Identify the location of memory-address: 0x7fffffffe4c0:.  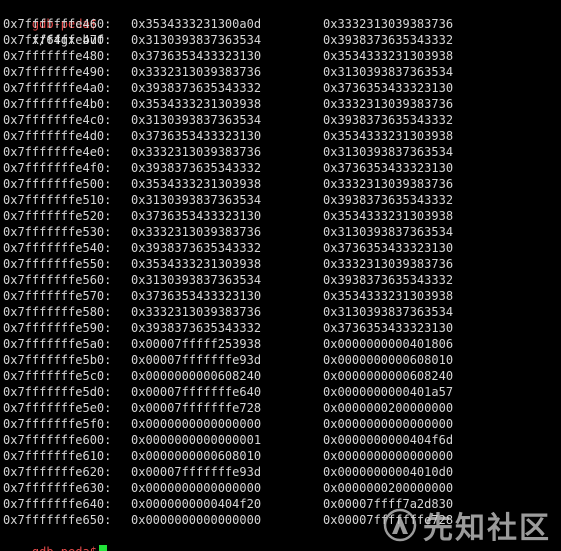
(57, 120).